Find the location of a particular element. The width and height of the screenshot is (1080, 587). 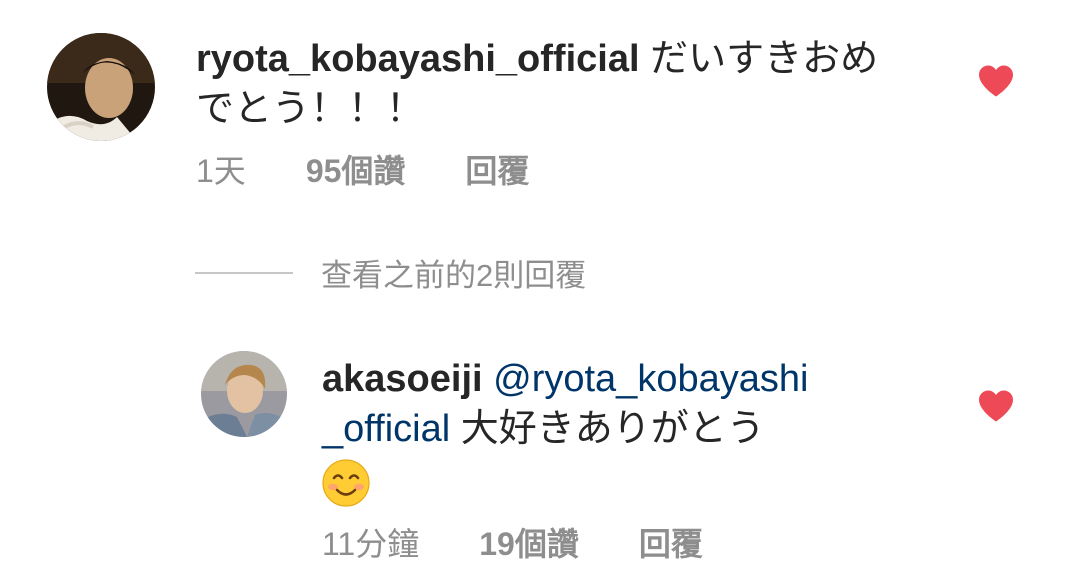

mention-link-continued: _official is located at coordinates (386, 429).